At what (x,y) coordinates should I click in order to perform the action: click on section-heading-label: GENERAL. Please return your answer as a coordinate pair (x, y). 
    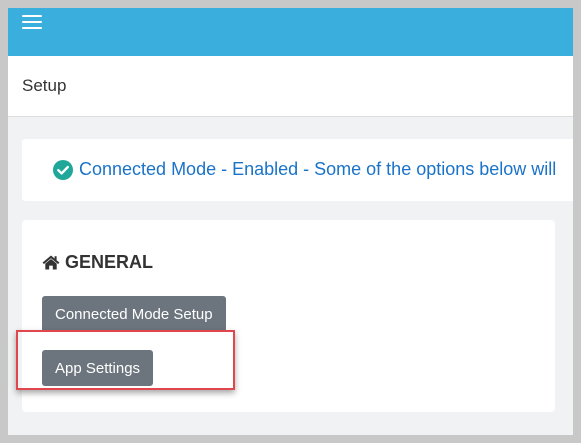
    Looking at the image, I should click on (109, 261).